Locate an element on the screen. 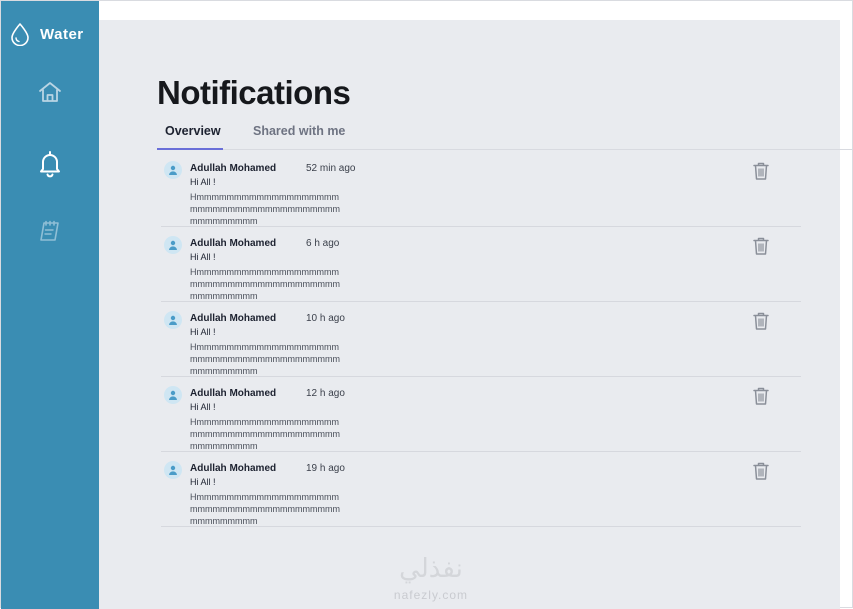 Image resolution: width=853 pixels, height=609 pixels. water-drop-icon is located at coordinates (20, 34).